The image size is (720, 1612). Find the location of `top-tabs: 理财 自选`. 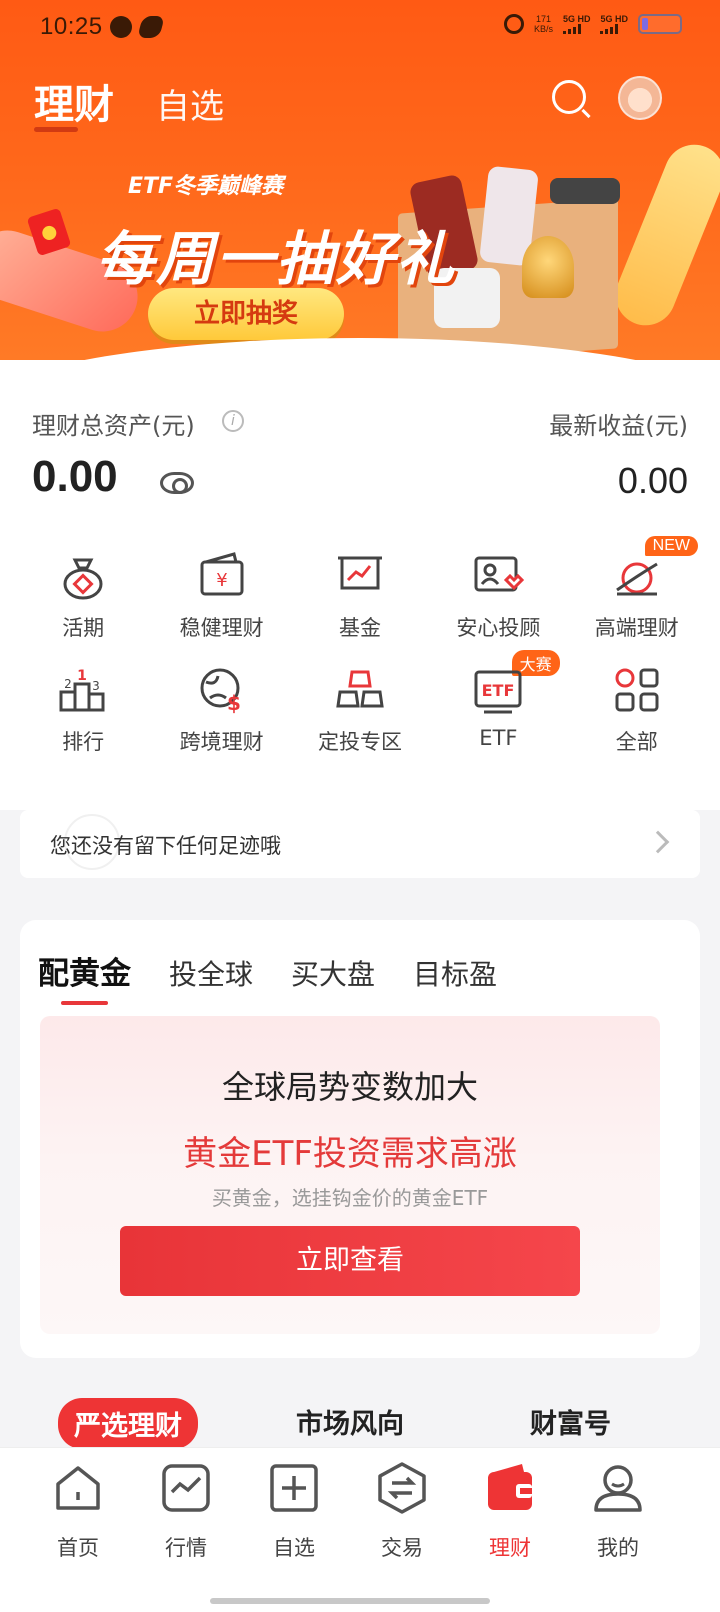

top-tabs: 理财 自选 is located at coordinates (129, 102).